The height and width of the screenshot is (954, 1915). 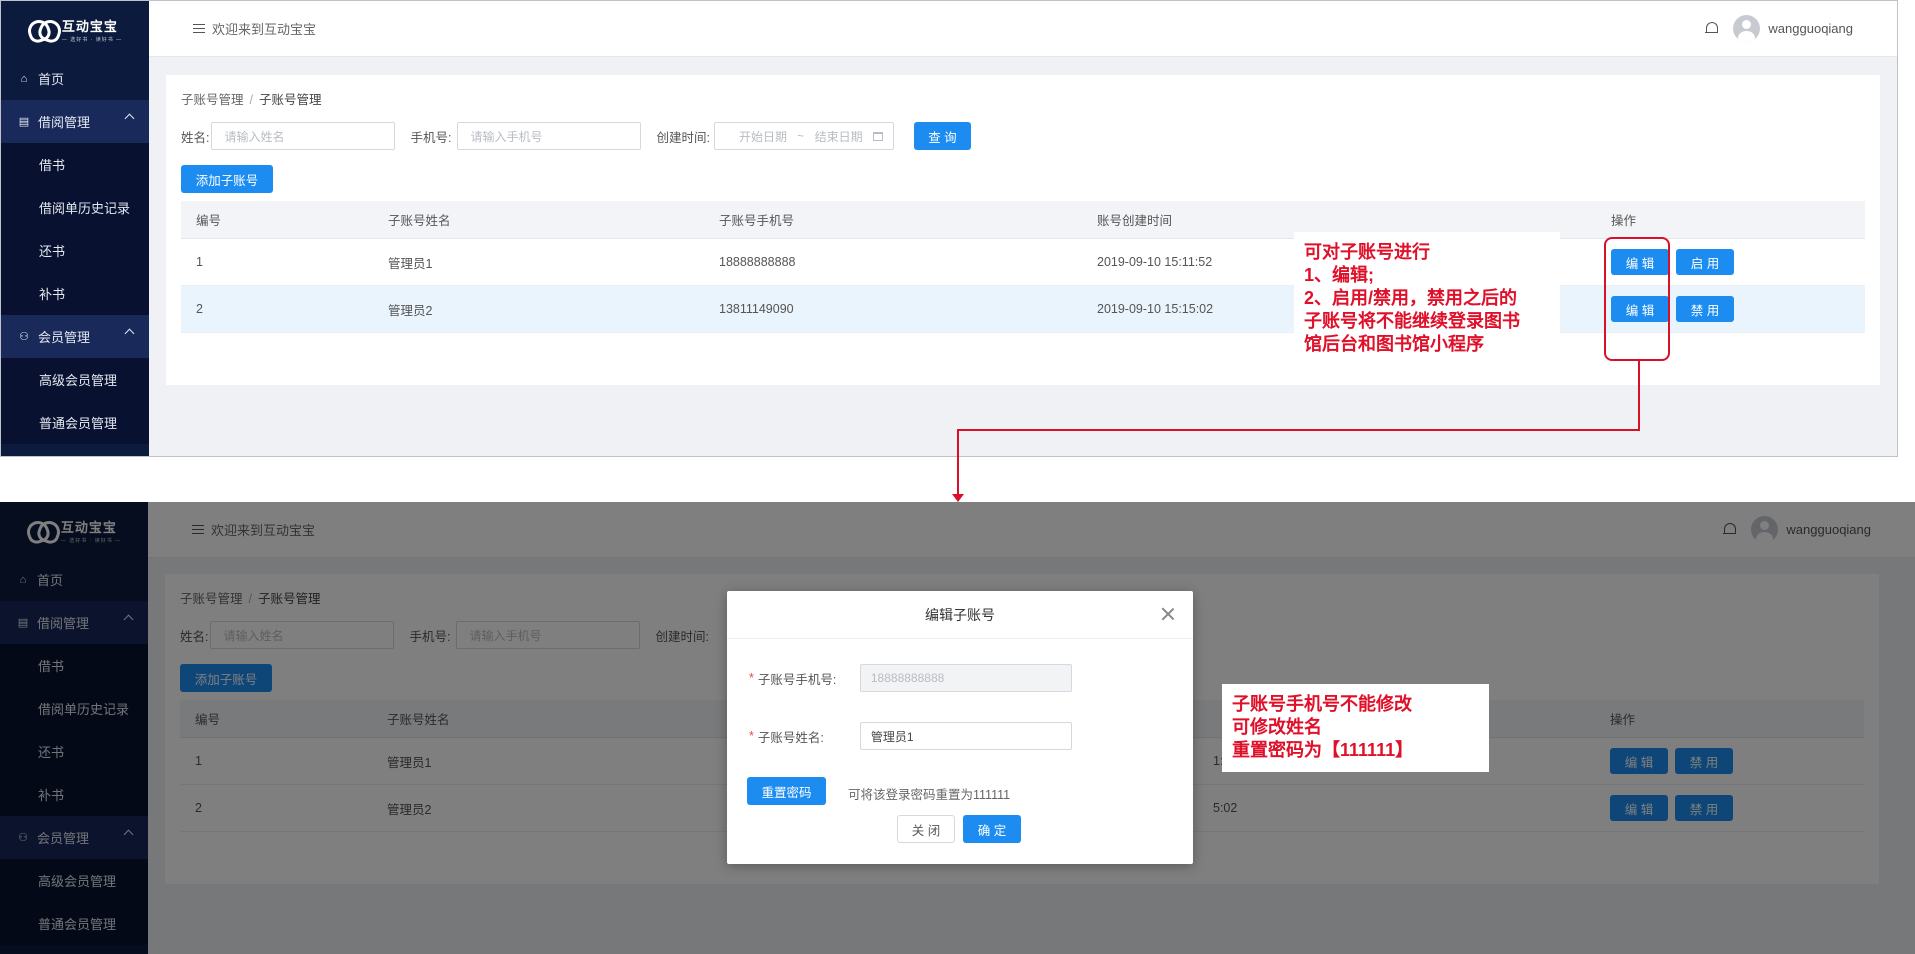 I want to click on annotation-line: 子账号将不能继续登录图书, so click(x=1412, y=321).